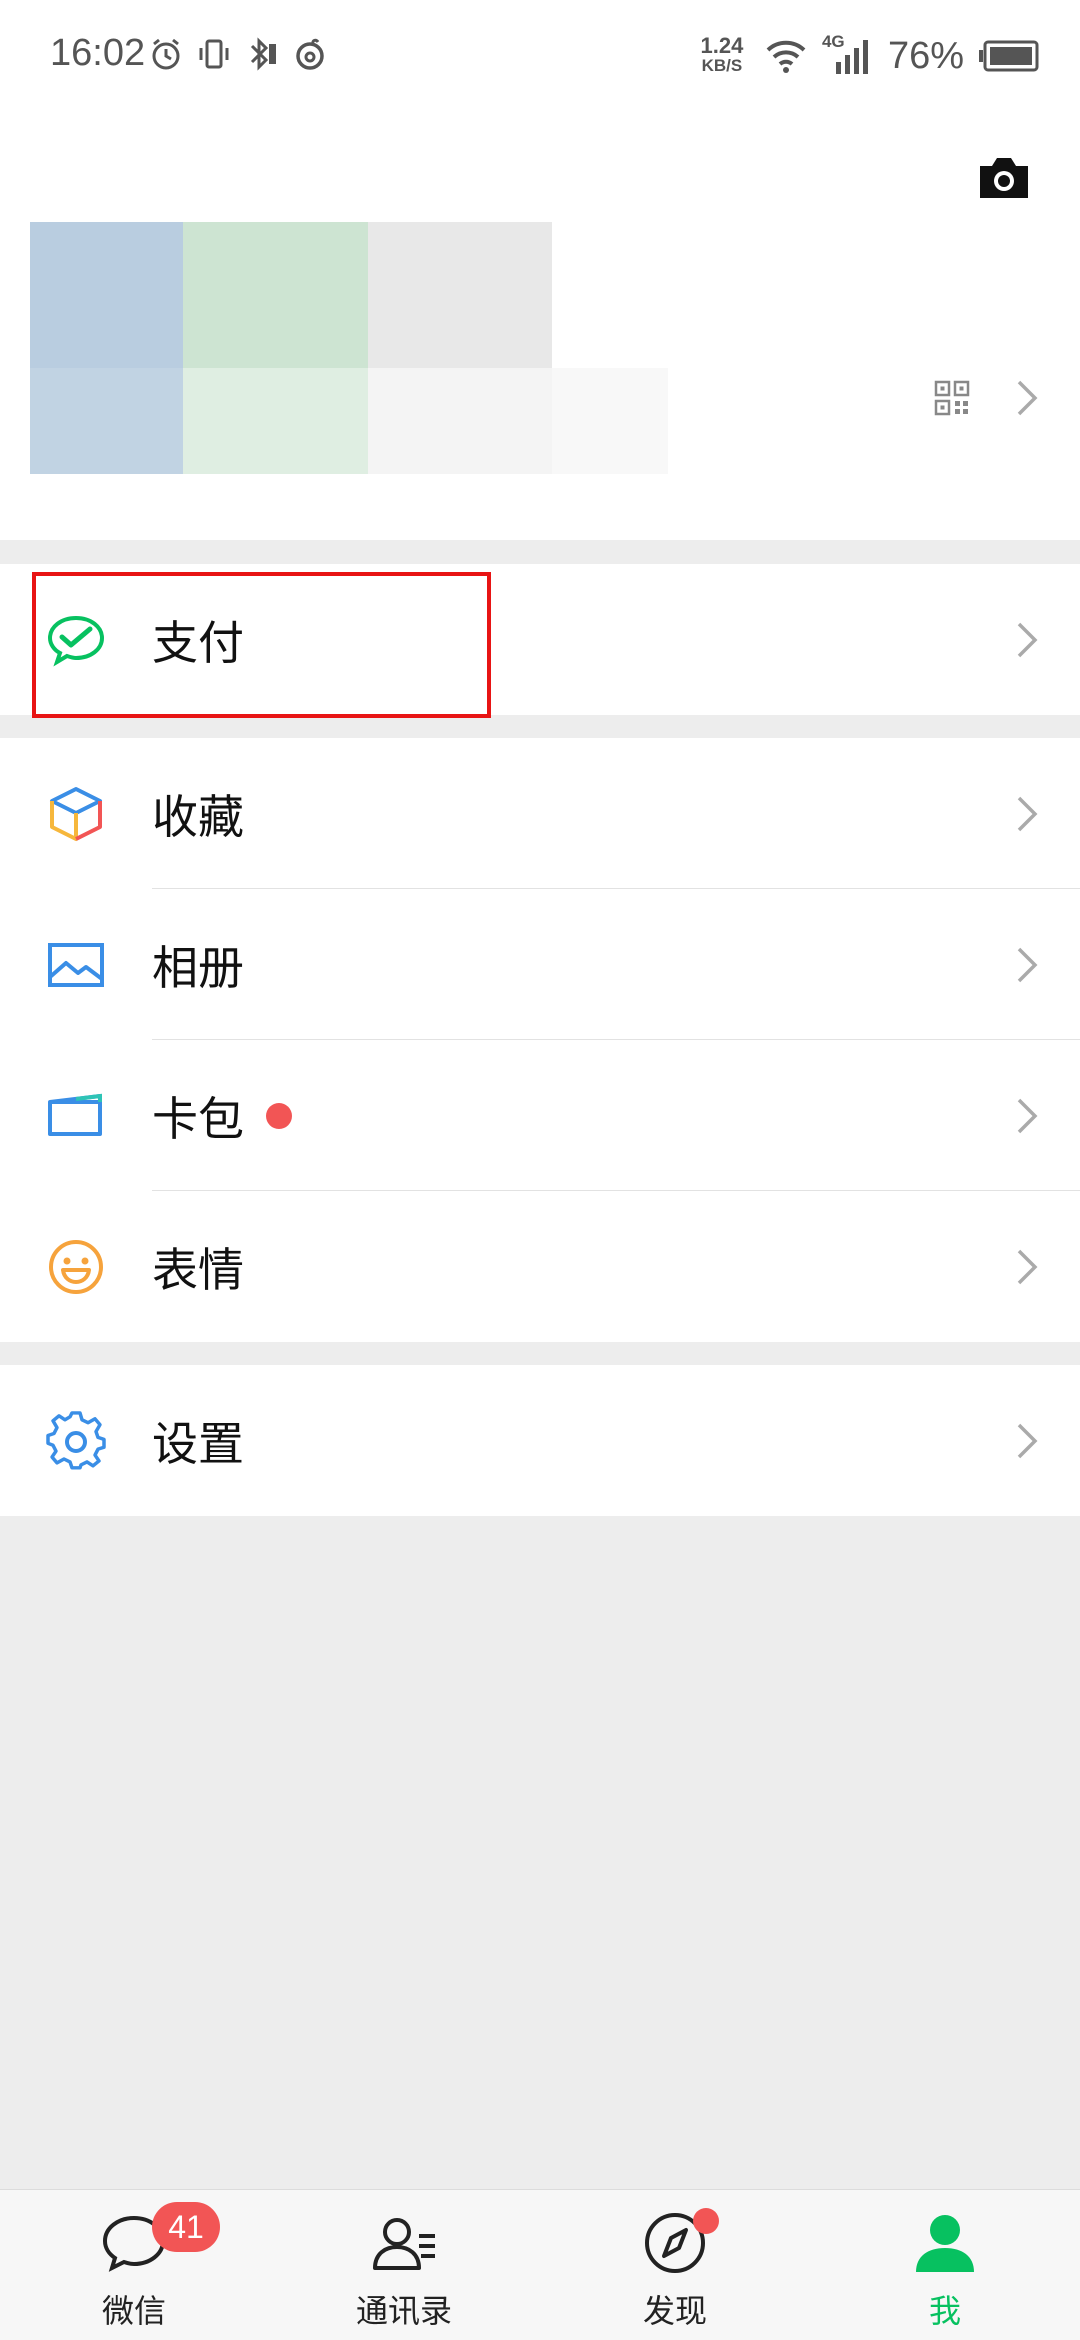 This screenshot has width=1080, height=2340. I want to click on network-speed-value: 1.24, so click(722, 45).